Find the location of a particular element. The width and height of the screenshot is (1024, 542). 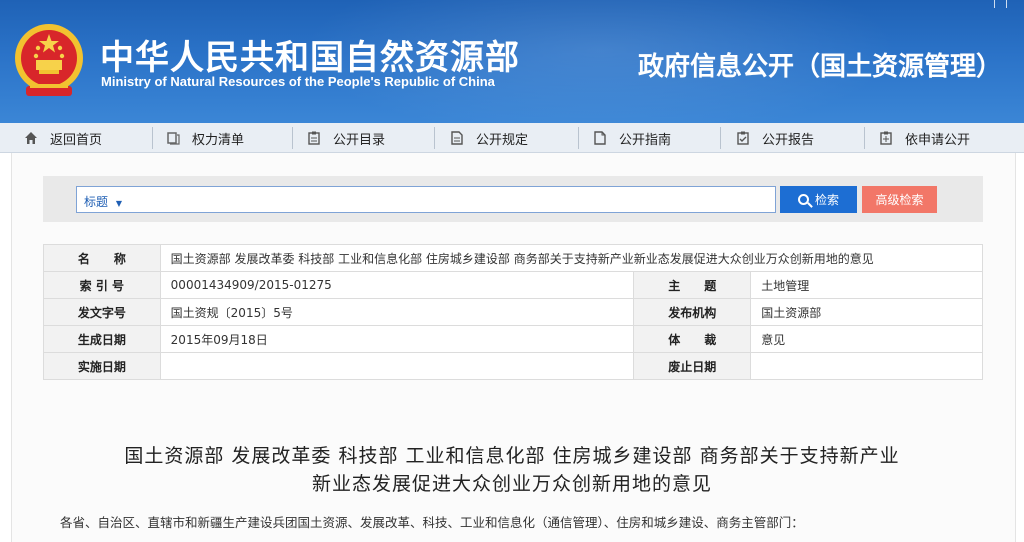

search-input is located at coordinates (426, 199).